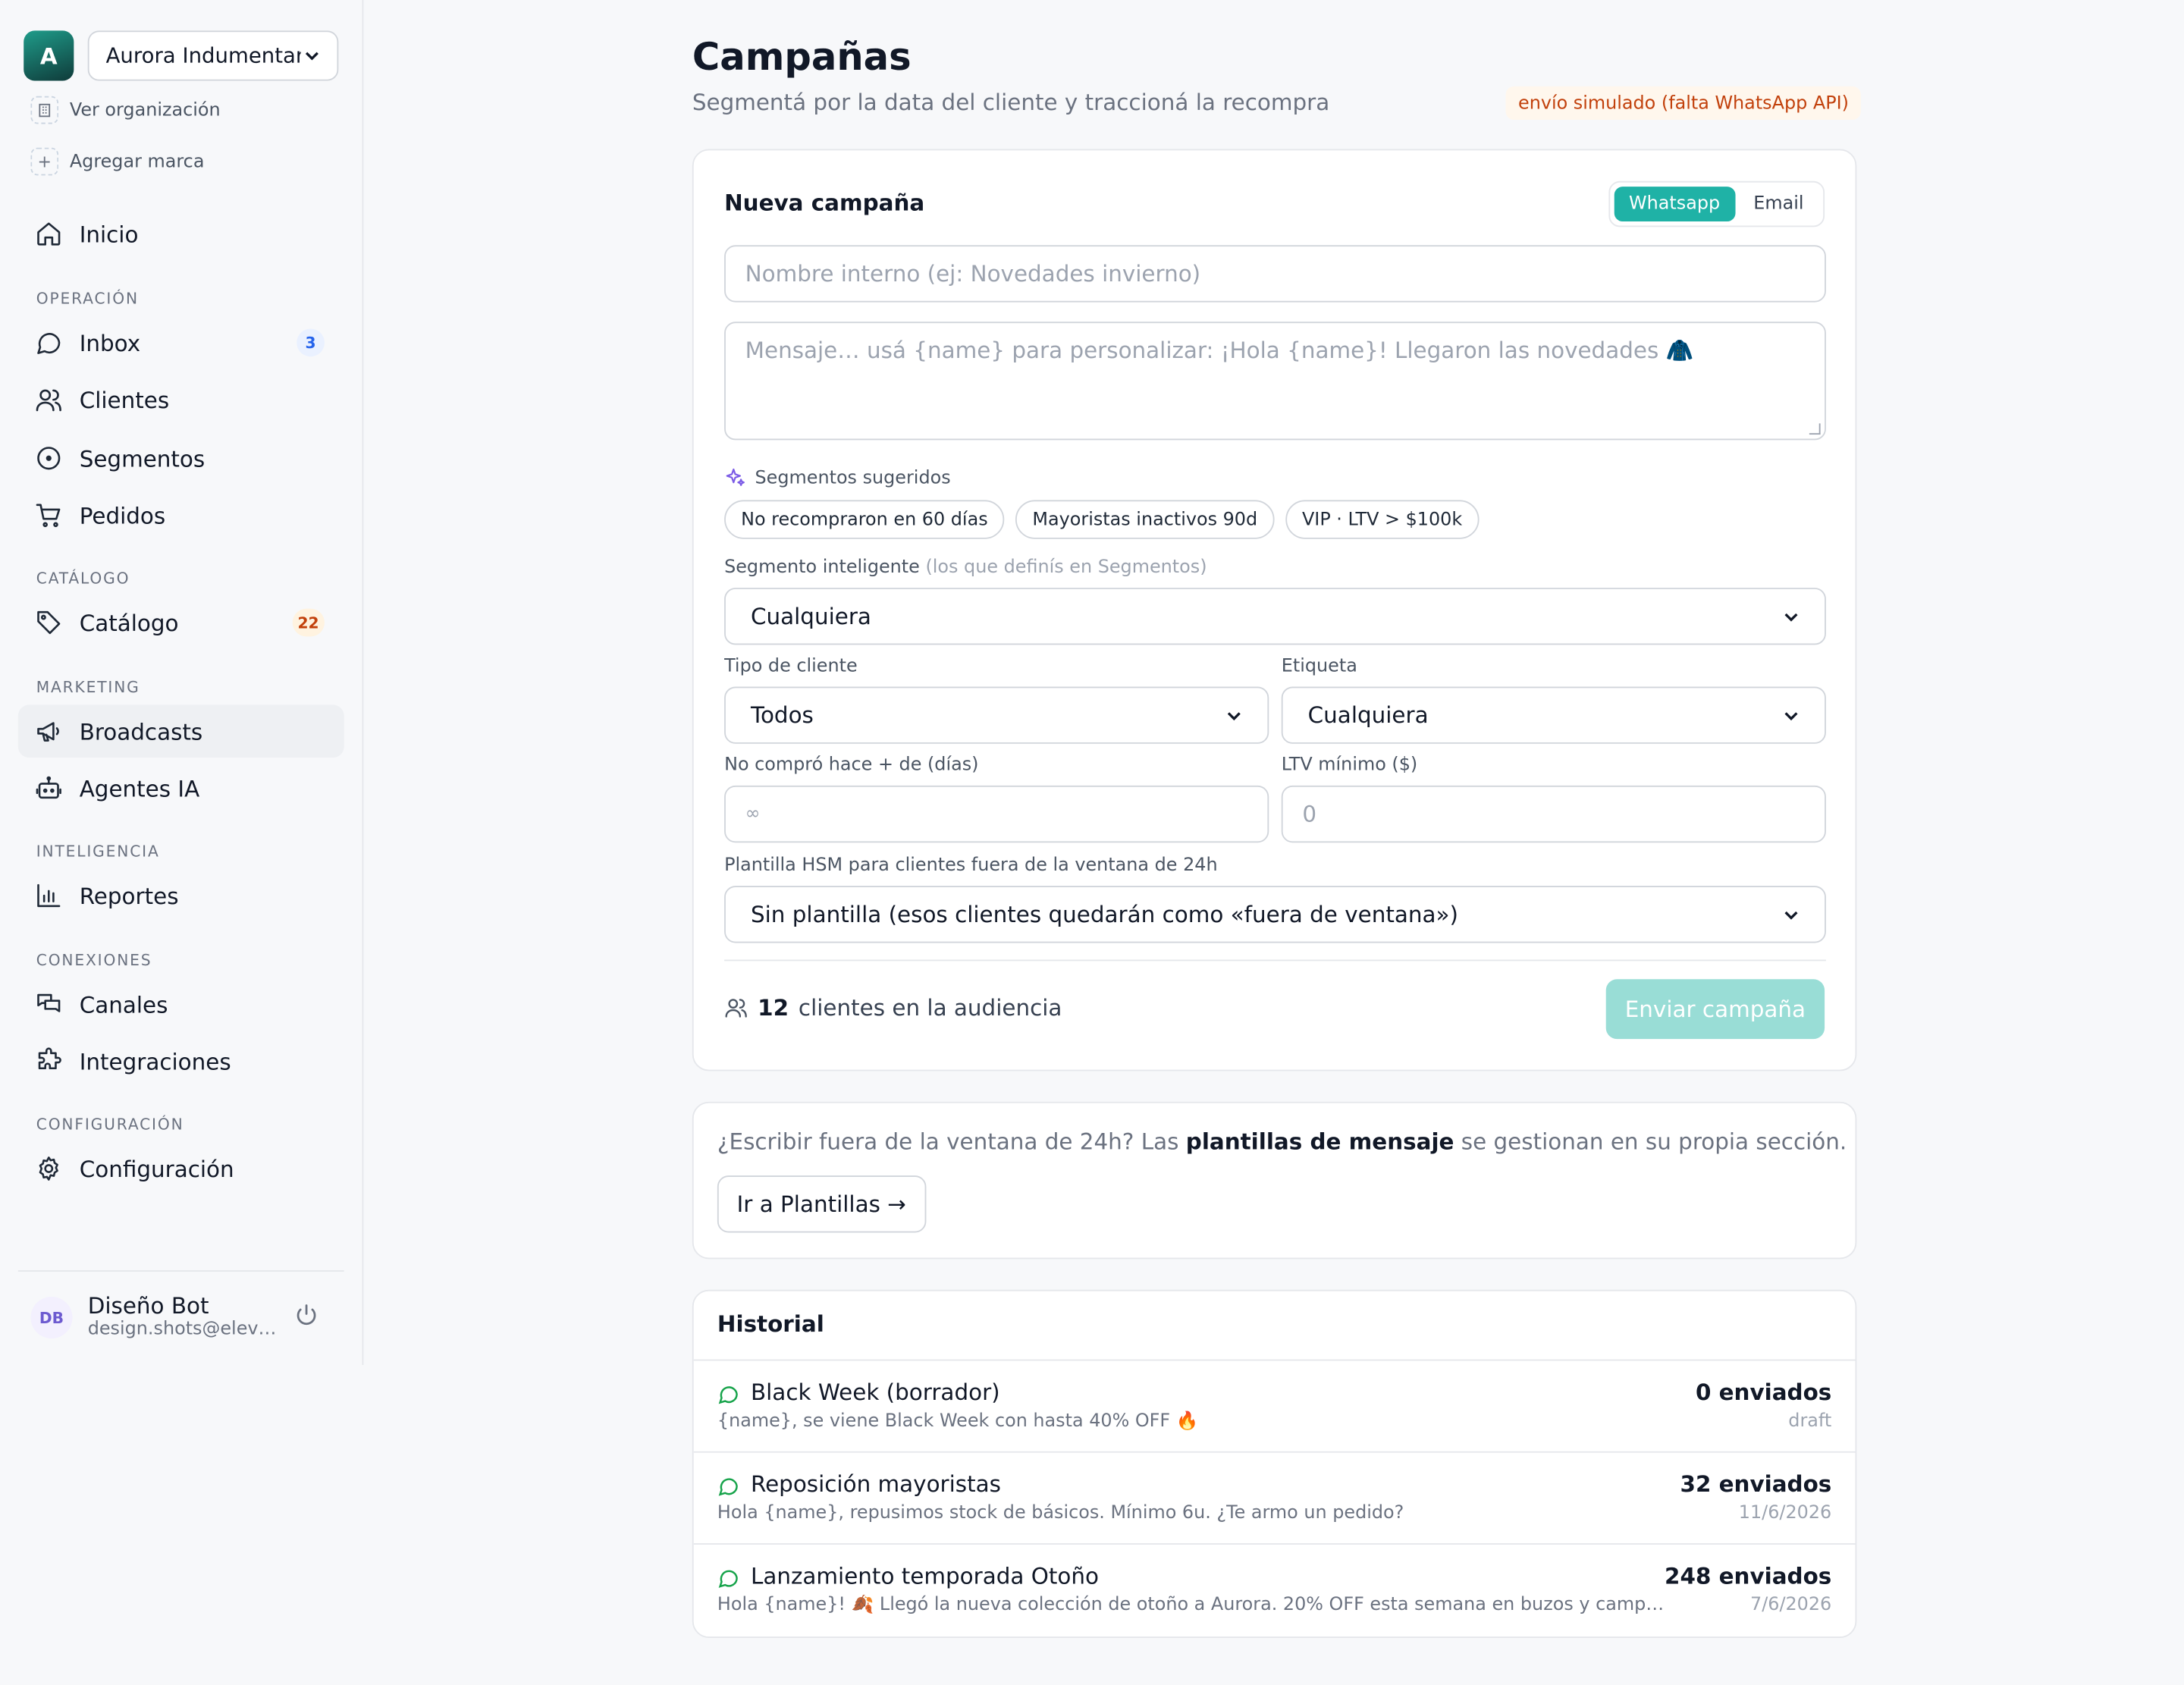 The height and width of the screenshot is (1685, 2184). What do you see at coordinates (996, 715) in the screenshot?
I see `client-type-select: Todos` at bounding box center [996, 715].